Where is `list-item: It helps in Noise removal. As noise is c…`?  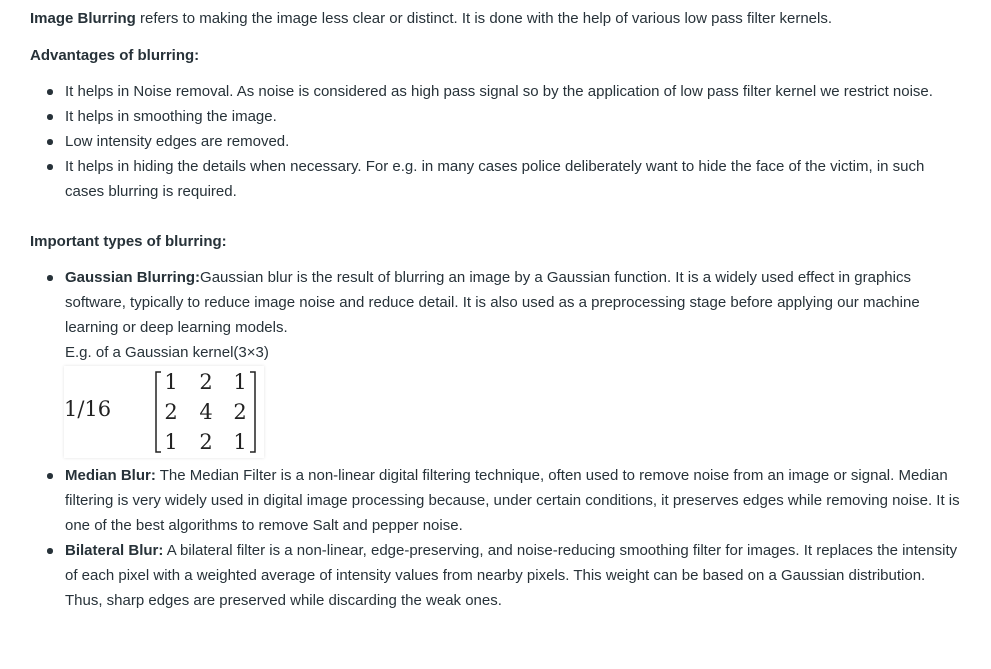
list-item: It helps in Noise removal. As noise is c… is located at coordinates (497, 91).